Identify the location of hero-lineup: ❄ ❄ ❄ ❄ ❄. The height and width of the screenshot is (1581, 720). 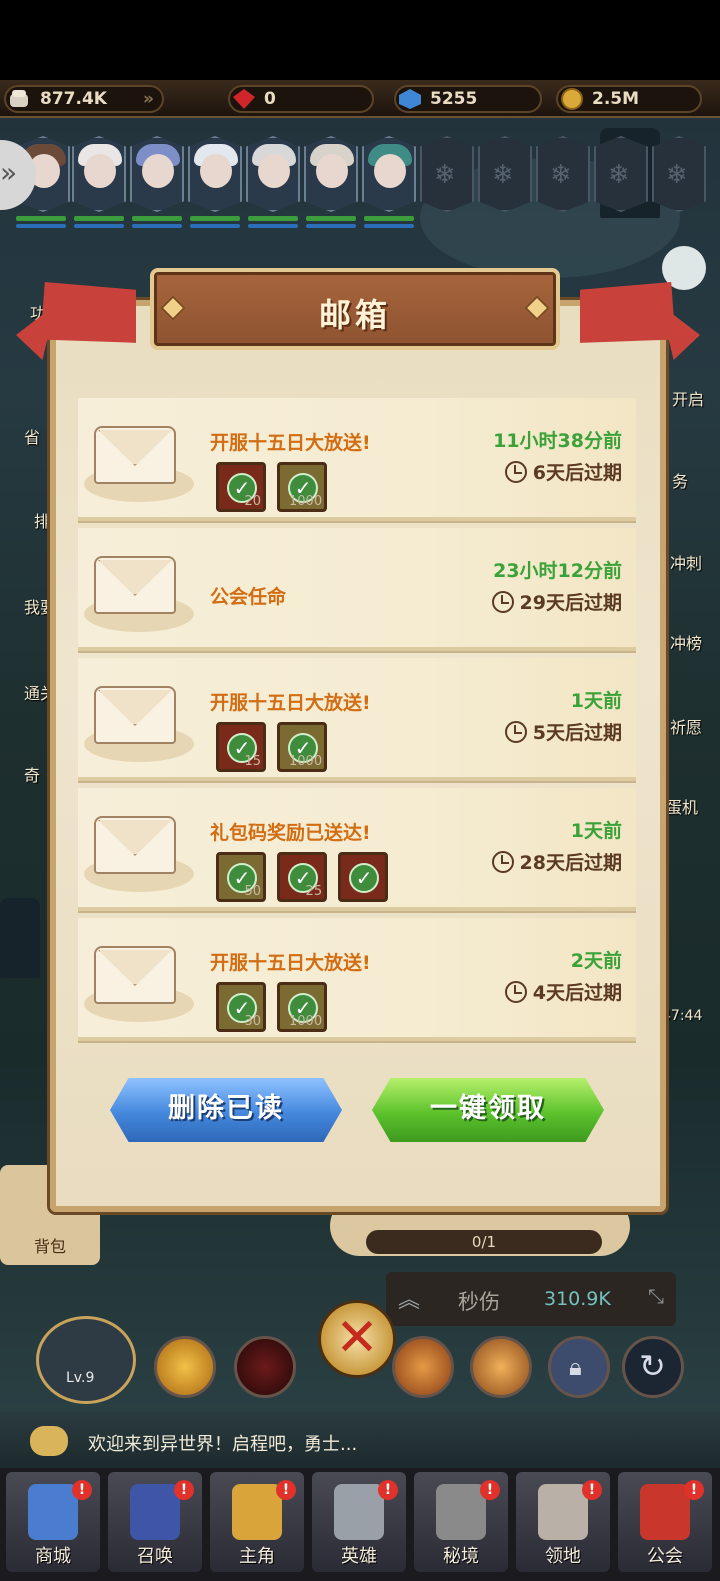
(363, 186).